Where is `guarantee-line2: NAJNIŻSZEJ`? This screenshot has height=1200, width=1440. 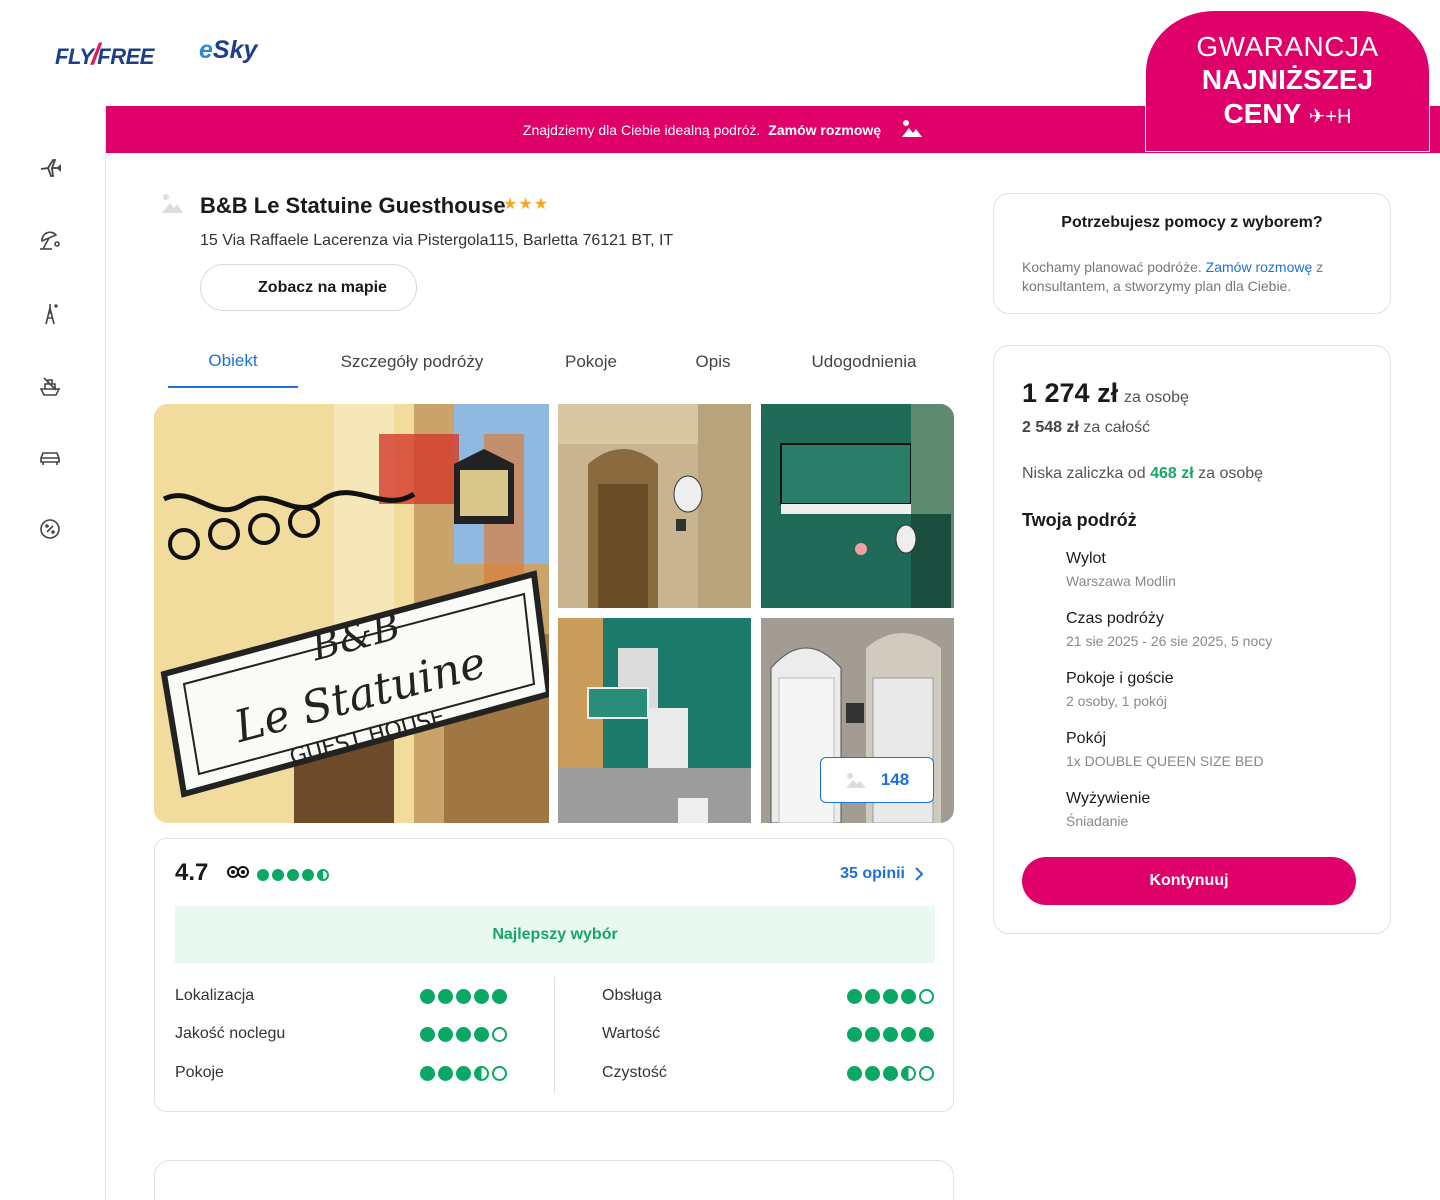
guarantee-line2: NAJNIŻSZEJ is located at coordinates (1287, 79).